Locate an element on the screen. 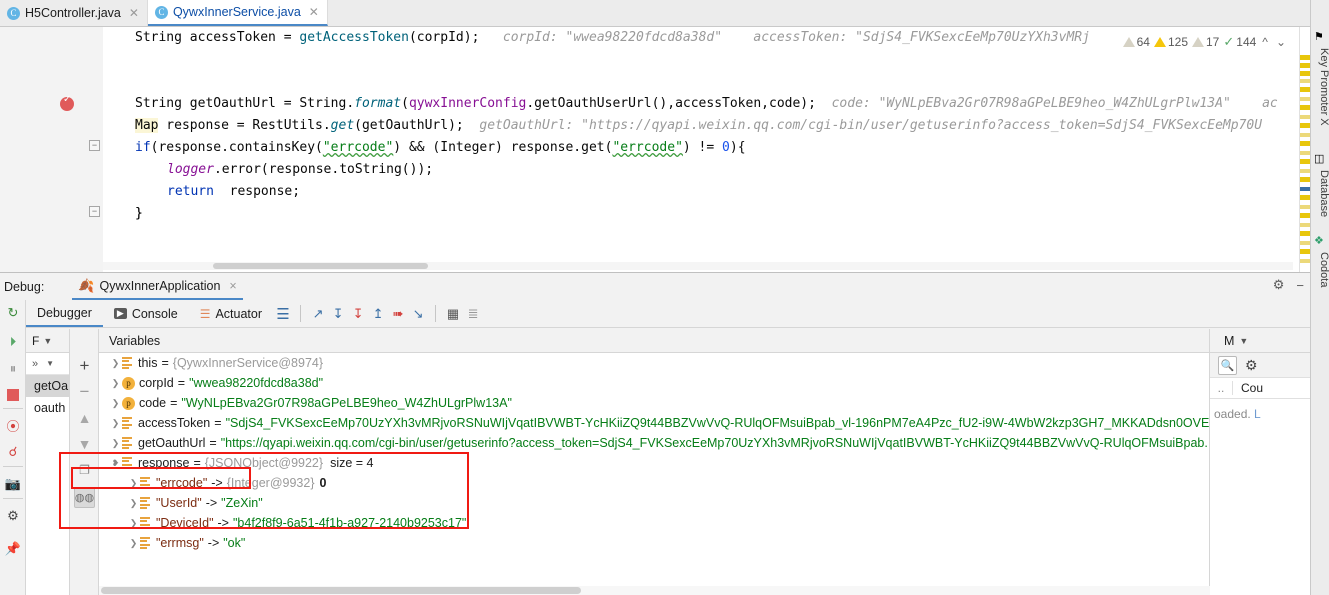 The width and height of the screenshot is (1329, 595). breakpoint-icon is located at coordinates (67, 102).